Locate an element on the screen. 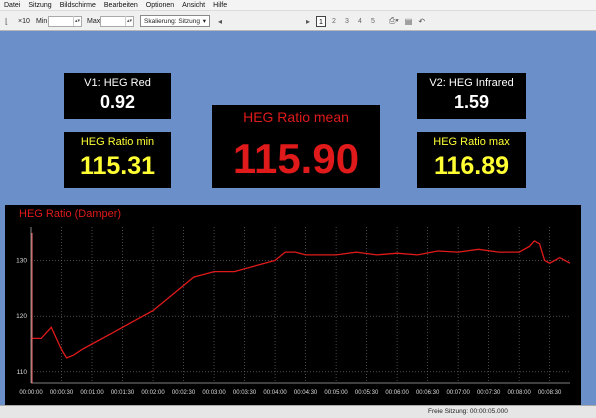  v1-label: V1: HEG Red is located at coordinates (117, 83).